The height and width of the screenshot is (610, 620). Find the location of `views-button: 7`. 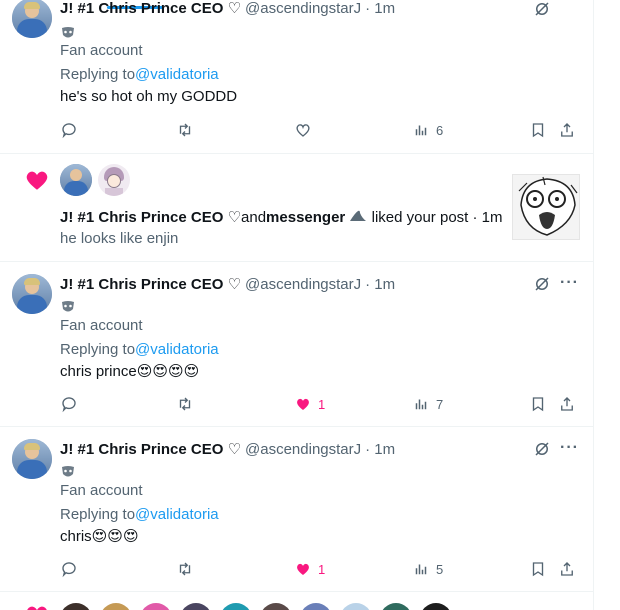

views-button: 7 is located at coordinates (427, 404).